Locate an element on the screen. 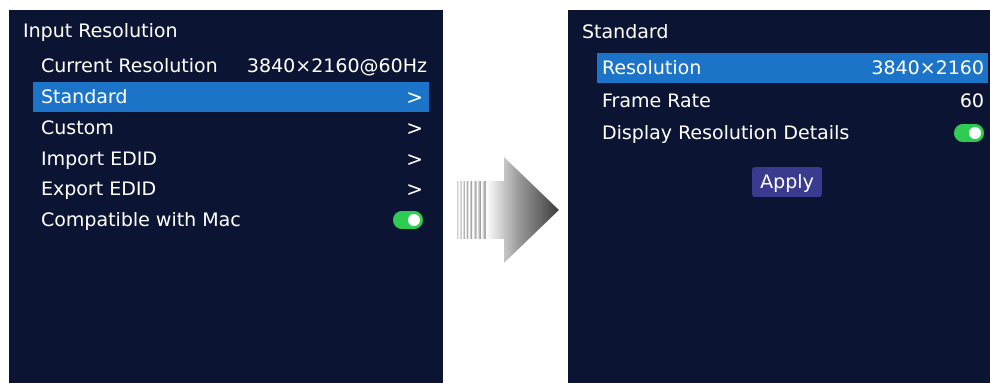  menu-item-export-edid: Export EDID > is located at coordinates (231, 189).